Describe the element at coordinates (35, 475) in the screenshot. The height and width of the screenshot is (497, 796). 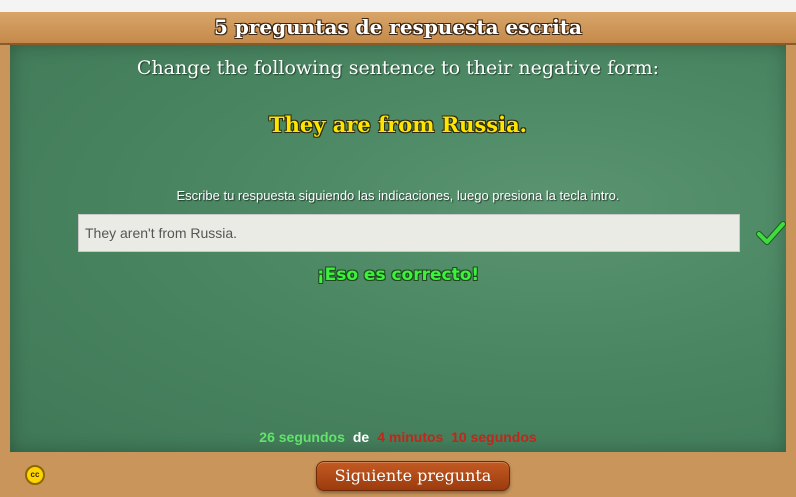
I see `creative-commons-icon: cc` at that location.